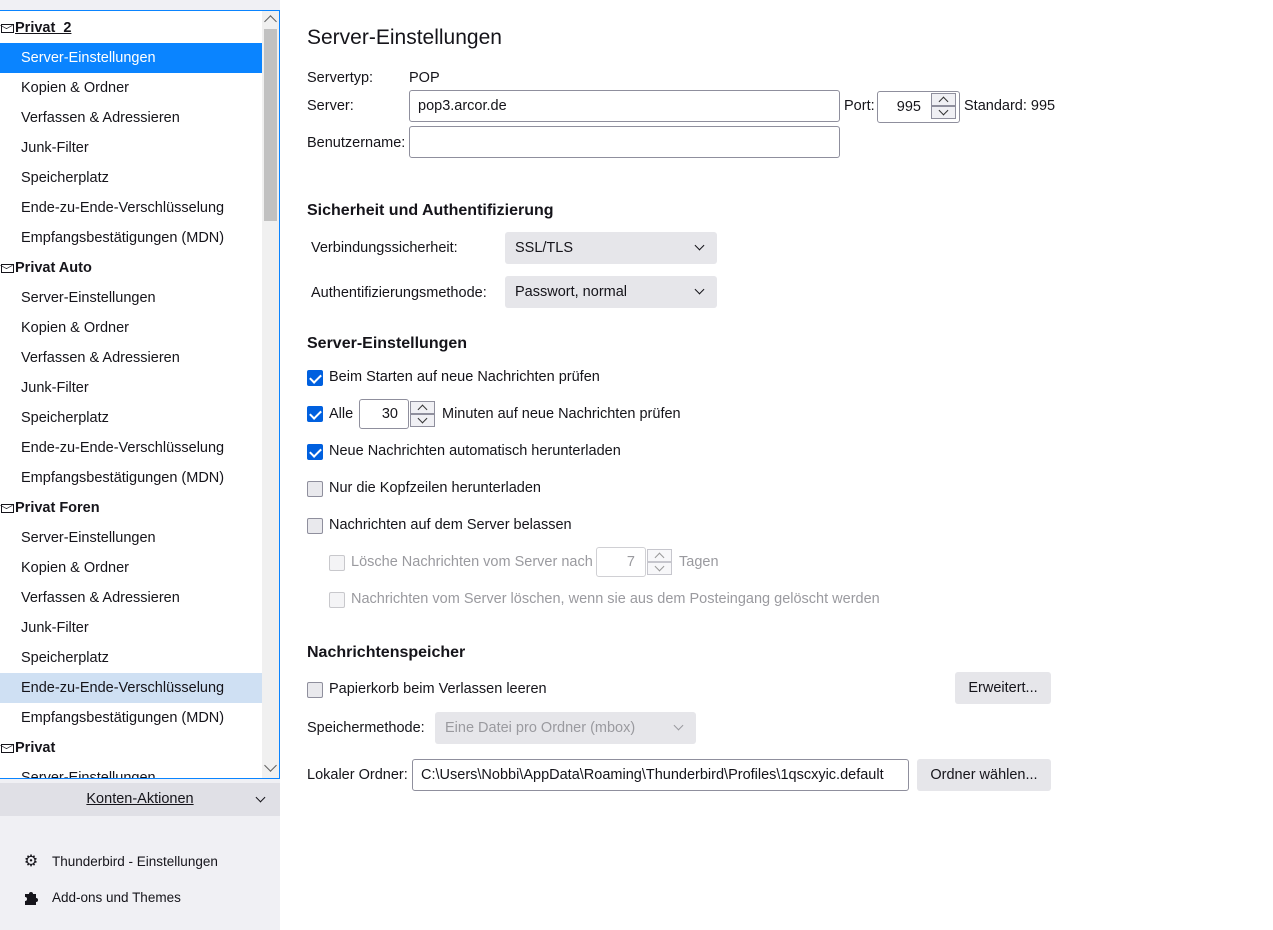  Describe the element at coordinates (315, 690) in the screenshot. I see `empty-trash-checkbox` at that location.